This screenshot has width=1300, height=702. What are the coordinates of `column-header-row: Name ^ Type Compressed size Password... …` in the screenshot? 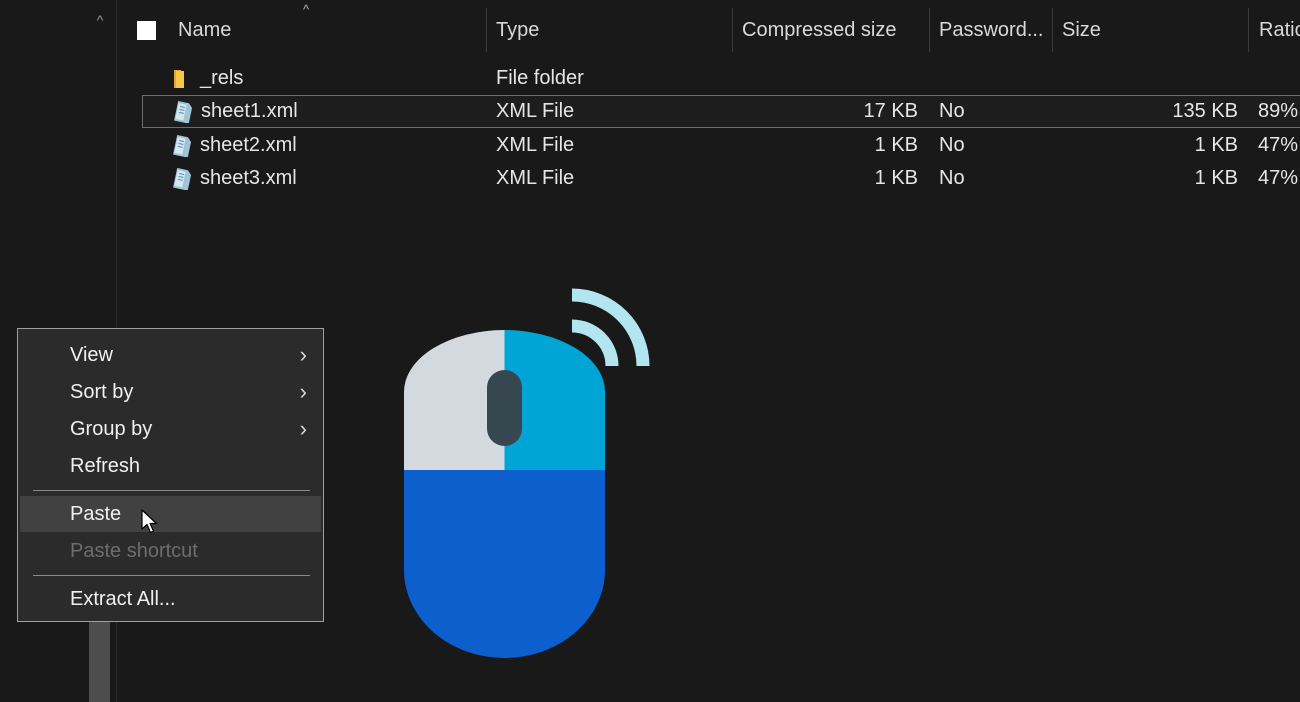 It's located at (708, 27).